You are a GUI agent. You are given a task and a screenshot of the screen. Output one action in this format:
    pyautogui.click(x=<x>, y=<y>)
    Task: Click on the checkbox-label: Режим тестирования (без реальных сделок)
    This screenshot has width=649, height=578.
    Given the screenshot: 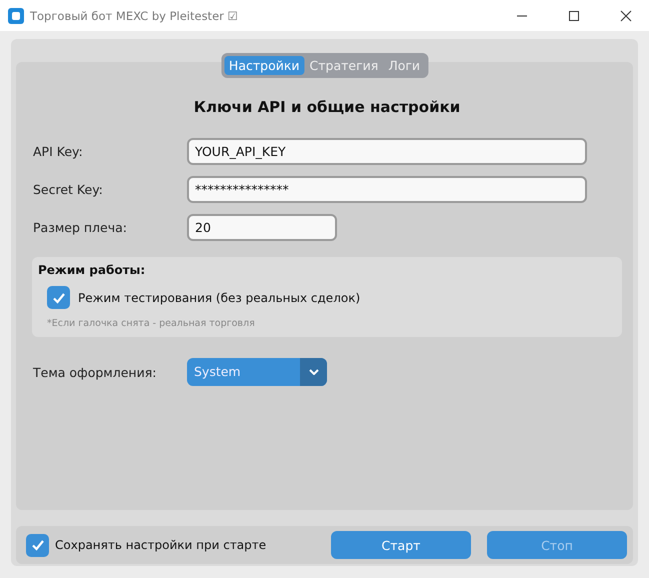 What is the action you would take?
    pyautogui.click(x=219, y=297)
    